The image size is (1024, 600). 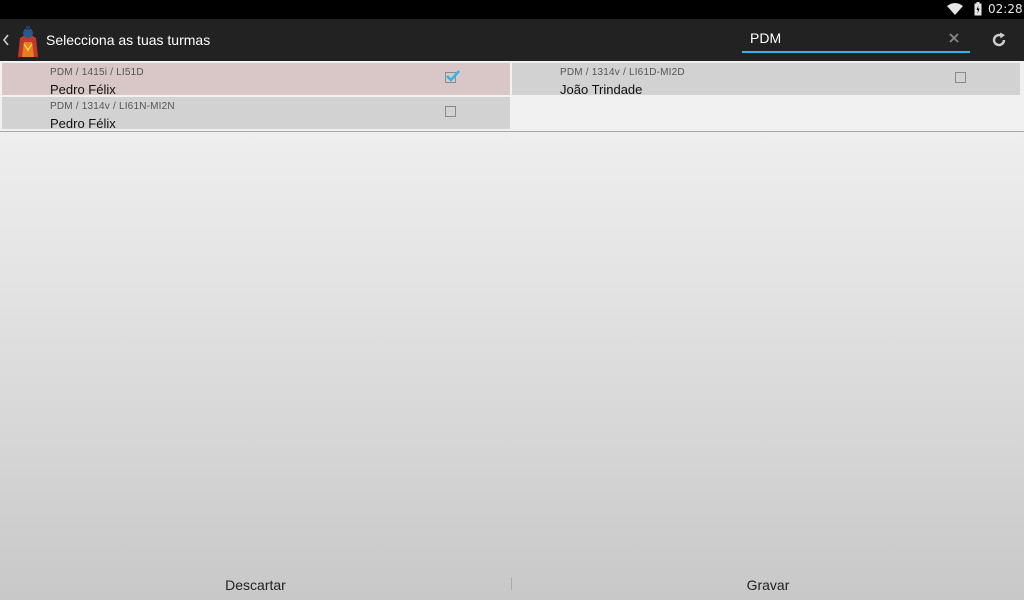 I want to click on status-clock: 02:28, so click(x=1005, y=9).